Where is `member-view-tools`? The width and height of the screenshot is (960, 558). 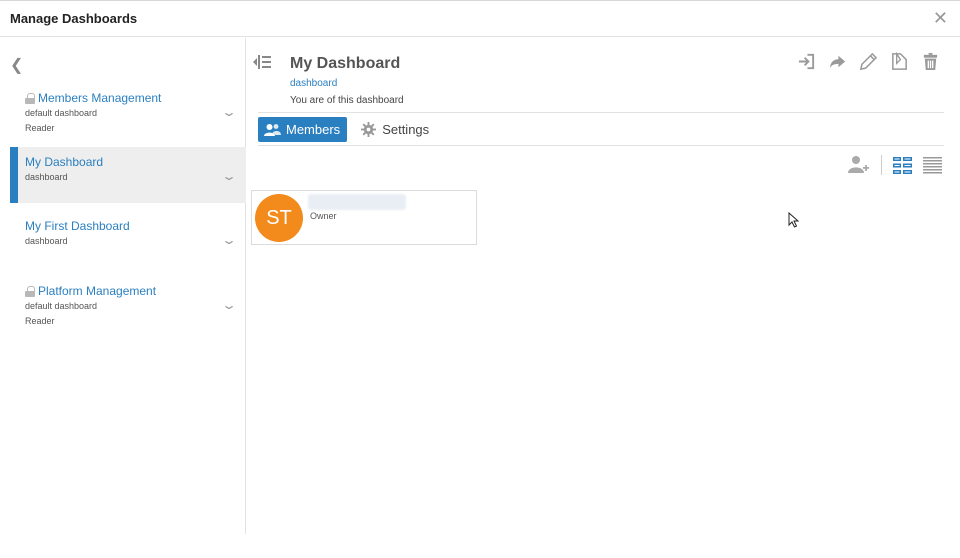
member-view-tools is located at coordinates (895, 165).